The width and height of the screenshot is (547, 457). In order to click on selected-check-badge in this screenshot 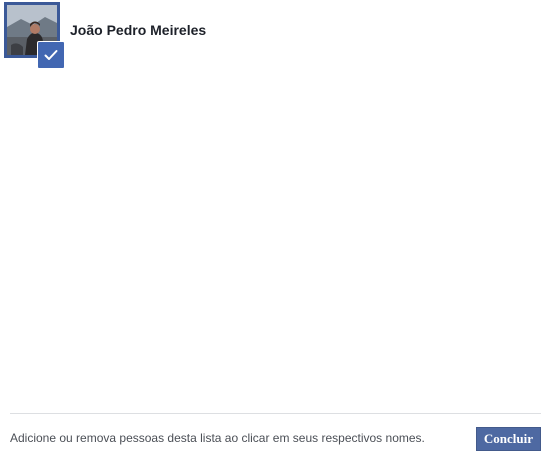, I will do `click(51, 55)`.